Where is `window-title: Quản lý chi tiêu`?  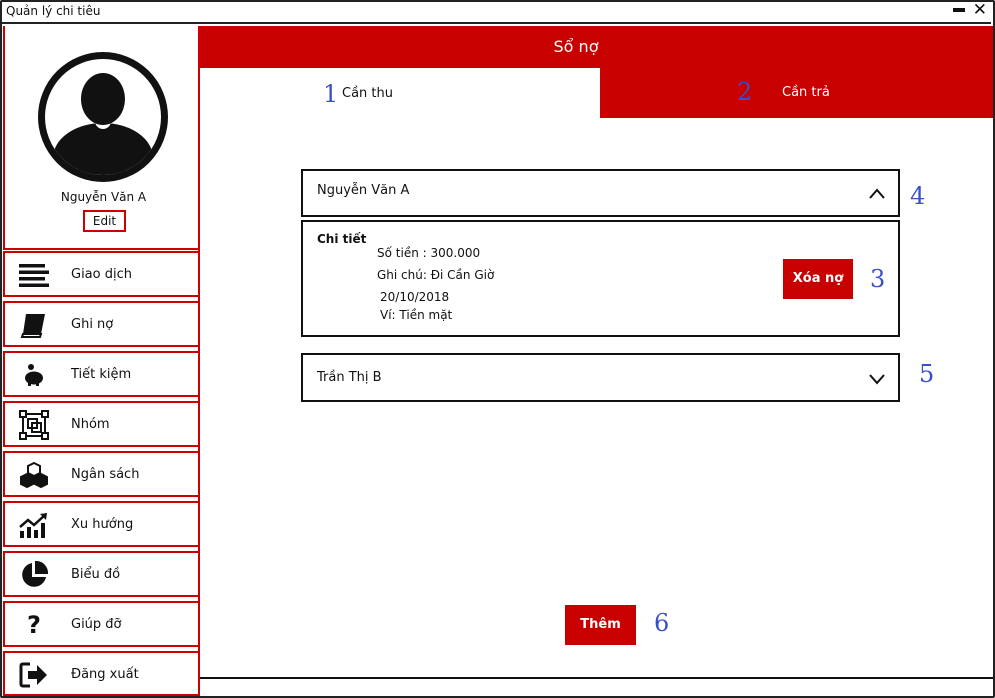 window-title: Quản lý chi tiêu is located at coordinates (53, 11).